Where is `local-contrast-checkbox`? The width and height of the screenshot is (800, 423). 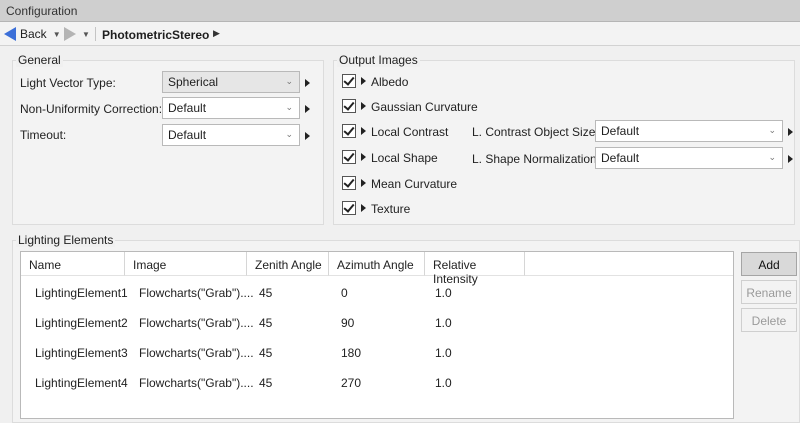 local-contrast-checkbox is located at coordinates (349, 131).